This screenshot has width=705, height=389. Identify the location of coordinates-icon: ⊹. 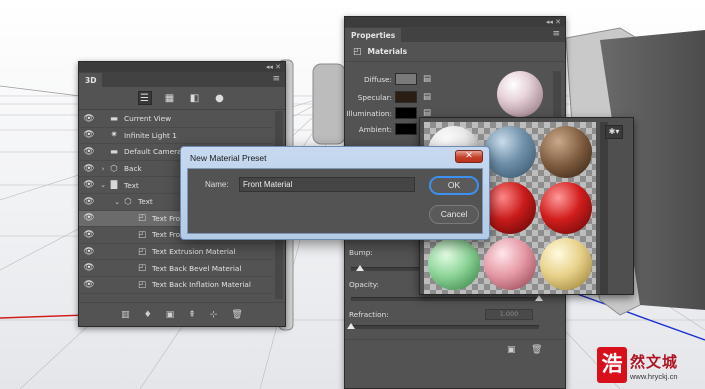
(214, 315).